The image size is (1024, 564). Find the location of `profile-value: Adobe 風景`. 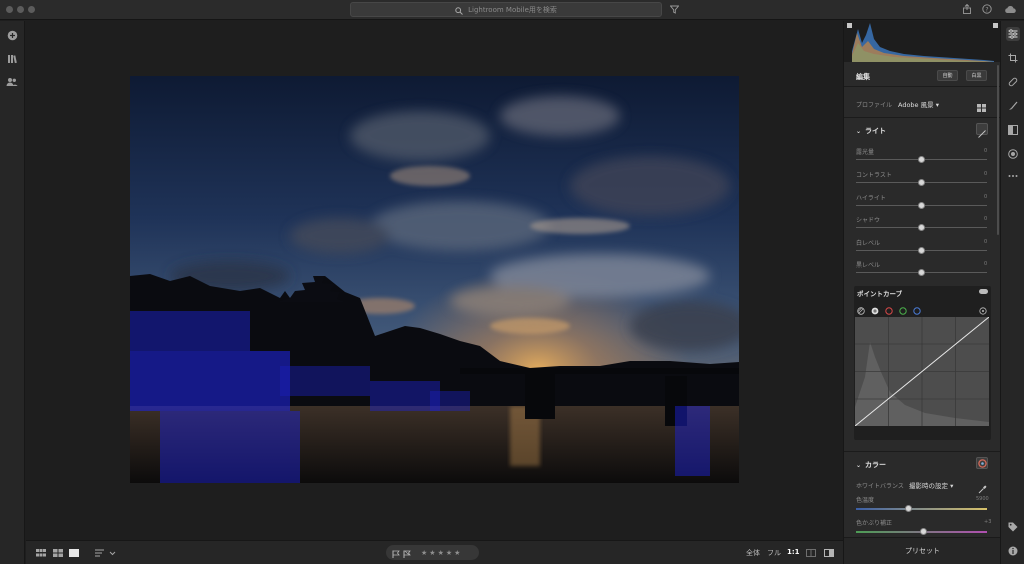

profile-value: Adobe 風景 is located at coordinates (916, 105).